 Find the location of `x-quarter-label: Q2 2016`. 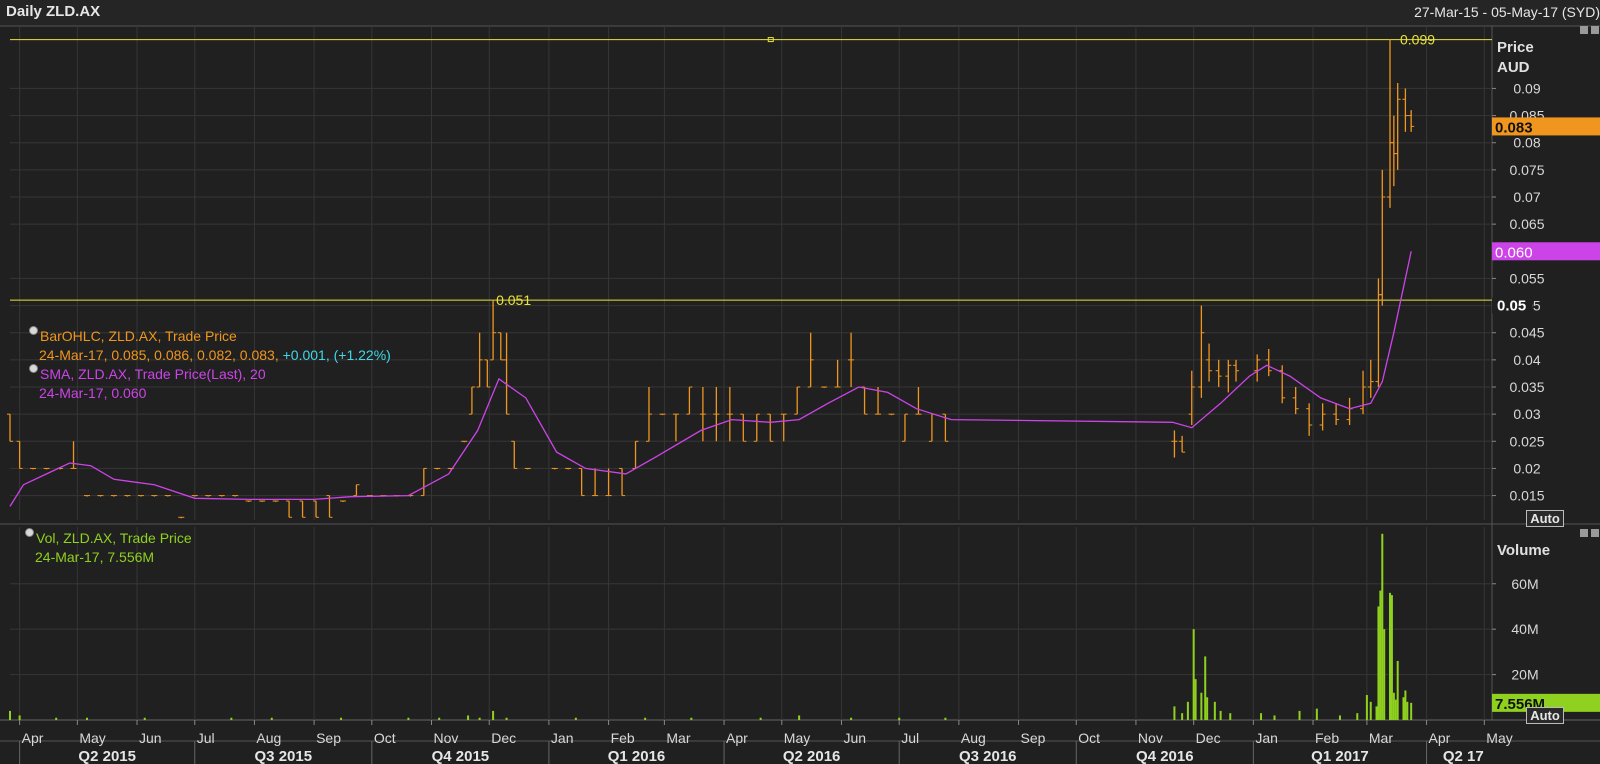

x-quarter-label: Q2 2016 is located at coordinates (812, 756).